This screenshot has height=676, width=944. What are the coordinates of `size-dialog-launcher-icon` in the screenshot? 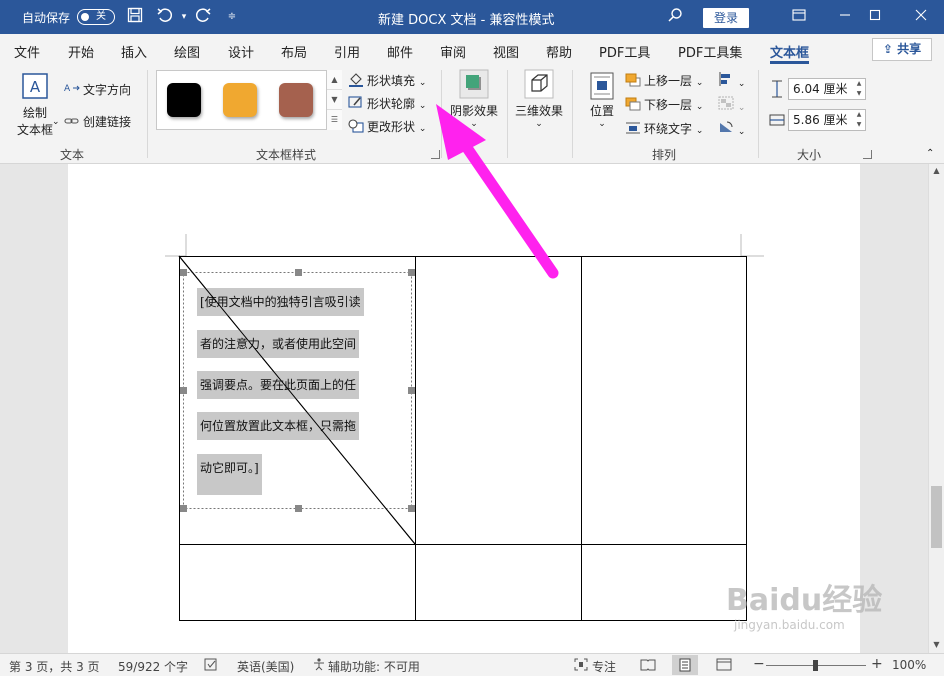 It's located at (867, 154).